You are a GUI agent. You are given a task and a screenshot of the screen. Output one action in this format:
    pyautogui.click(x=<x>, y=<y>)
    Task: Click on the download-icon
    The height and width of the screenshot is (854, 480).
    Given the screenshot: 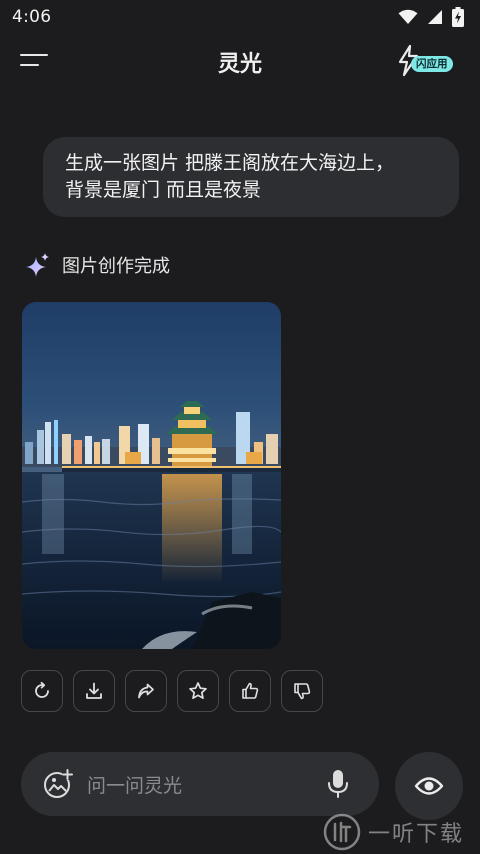 What is the action you would take?
    pyautogui.click(x=94, y=690)
    